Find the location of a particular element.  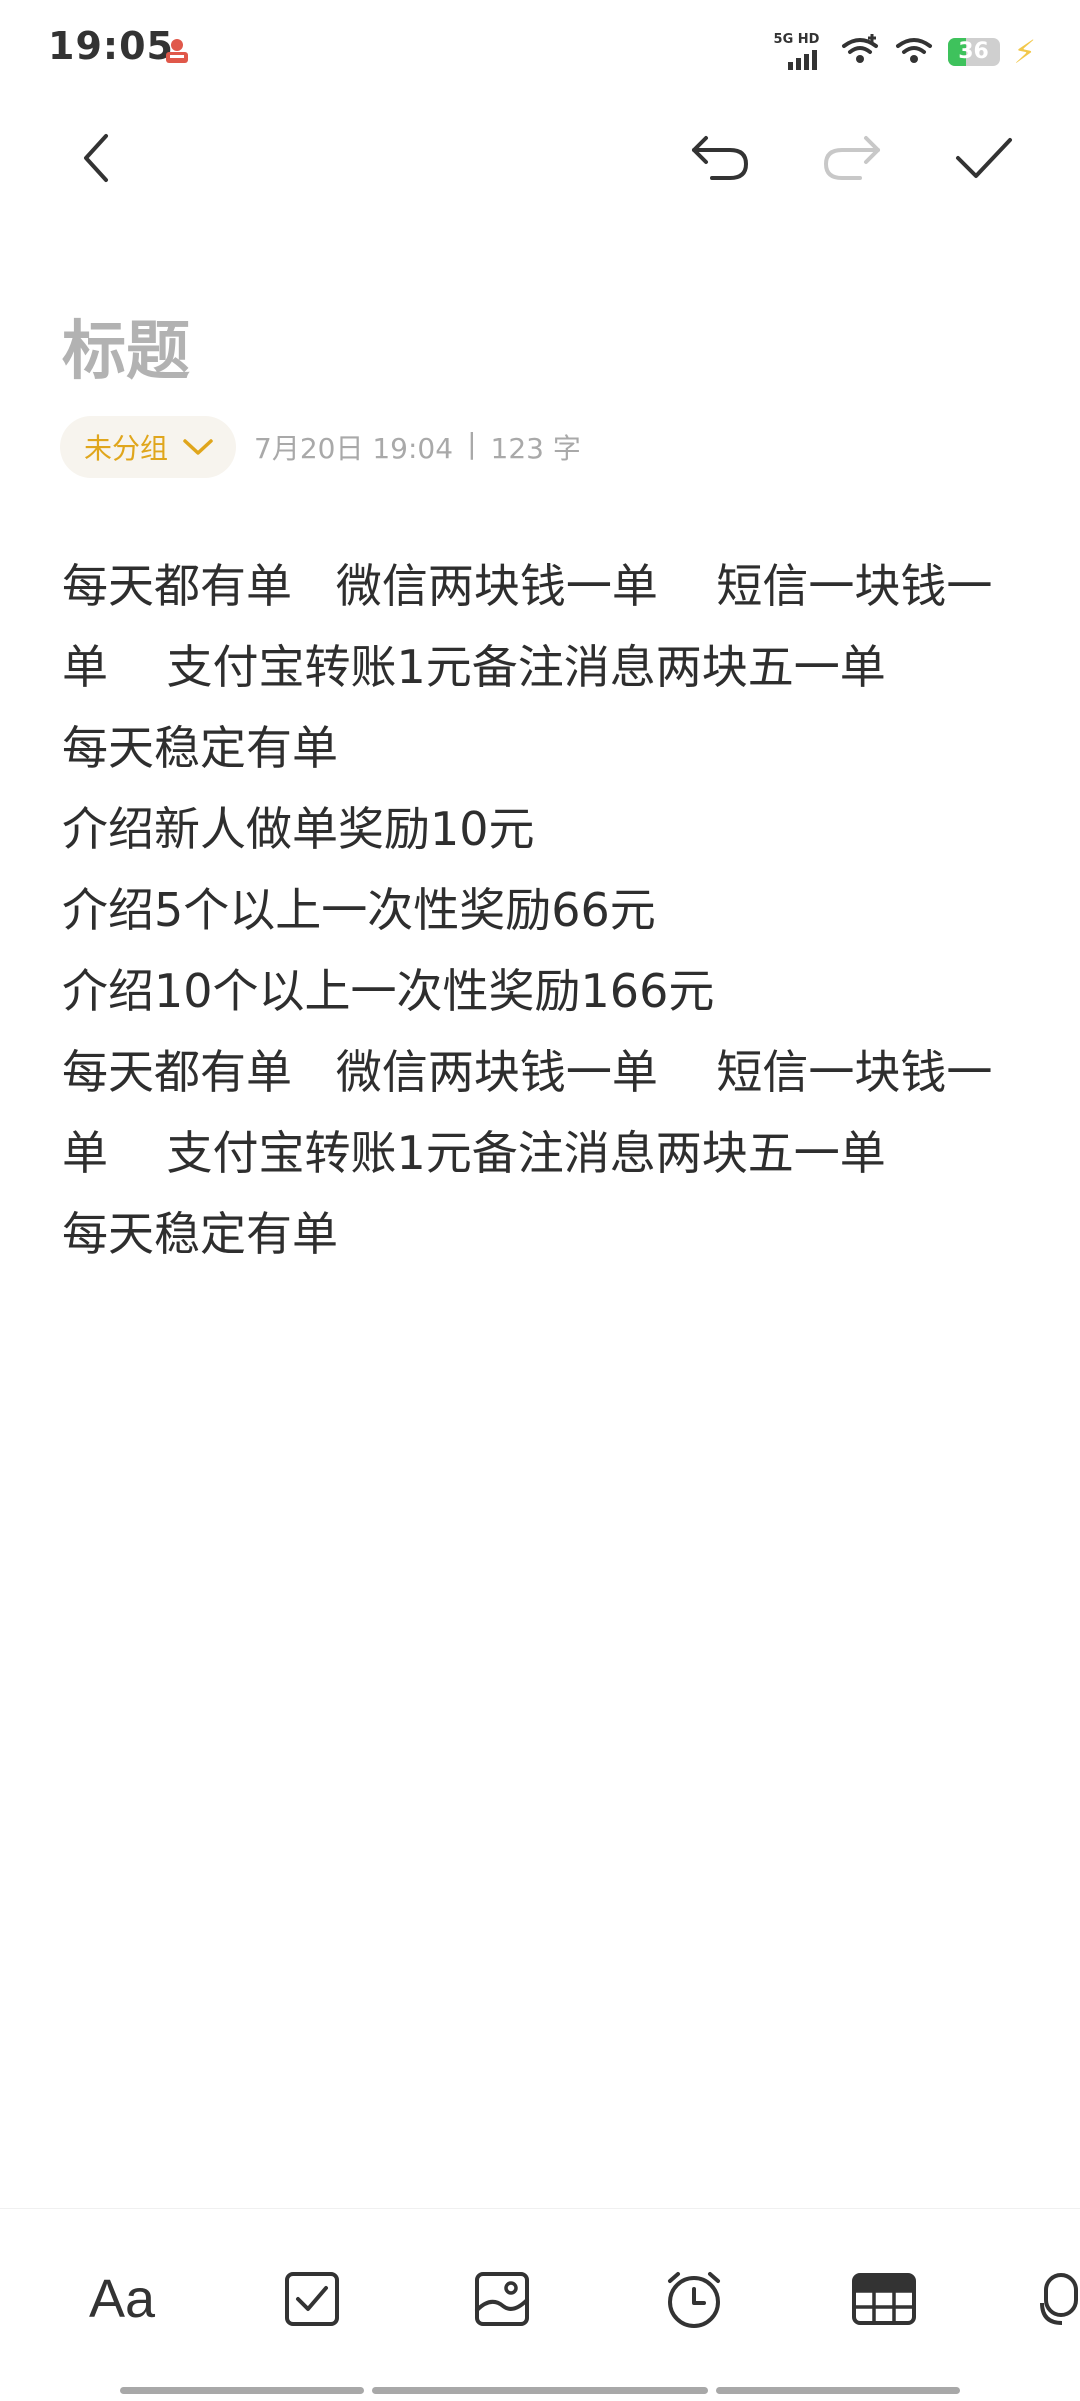

note-date: 7月20日 19:04 is located at coordinates (354, 448).